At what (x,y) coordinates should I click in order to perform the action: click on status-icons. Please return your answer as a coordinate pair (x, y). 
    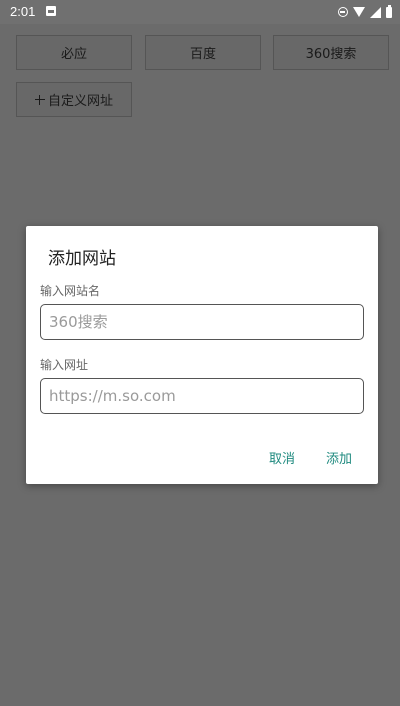
    Looking at the image, I should click on (365, 11).